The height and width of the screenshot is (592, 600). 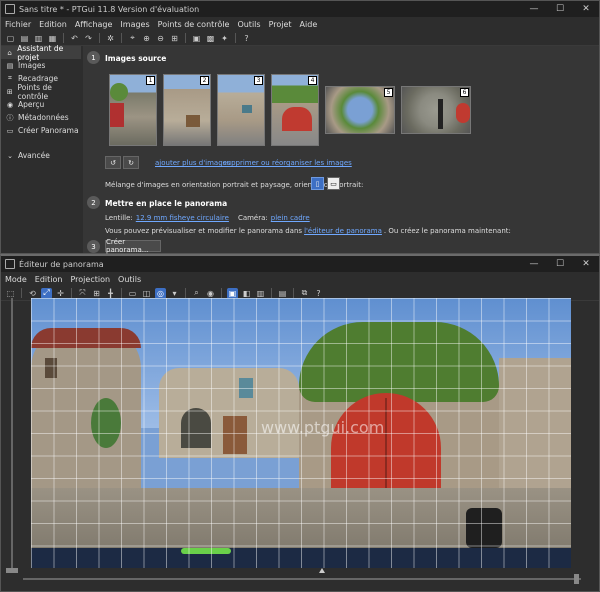 What do you see at coordinates (436, 110) in the screenshot?
I see `thumbnail-6: 6` at bounding box center [436, 110].